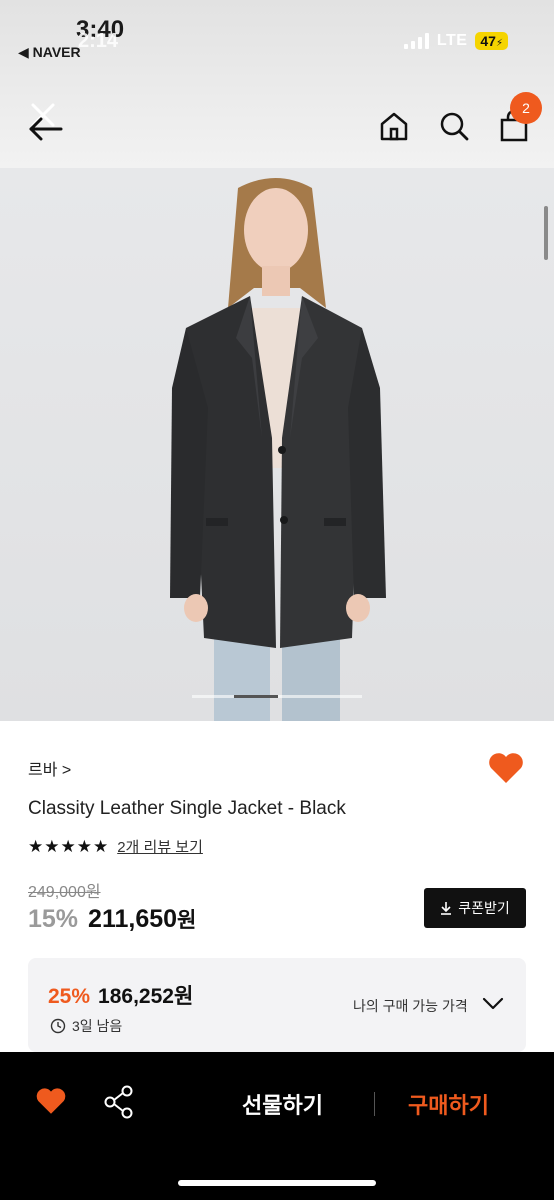  What do you see at coordinates (133, 919) in the screenshot?
I see `sale-price-value: 211,650` at bounding box center [133, 919].